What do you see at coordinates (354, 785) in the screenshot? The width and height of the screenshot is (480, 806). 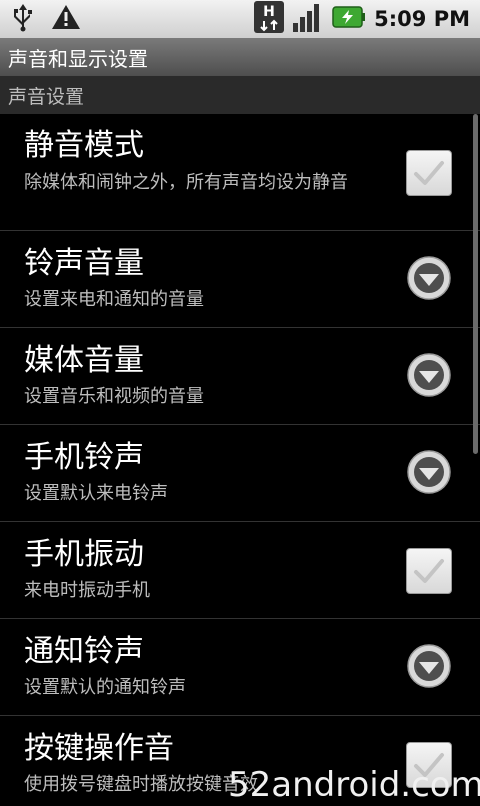 I see `watermark: 52android.com` at bounding box center [354, 785].